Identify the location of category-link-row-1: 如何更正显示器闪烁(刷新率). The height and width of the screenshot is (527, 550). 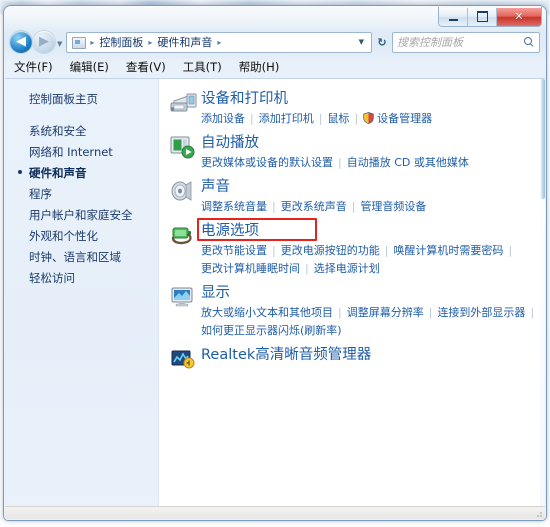
(373, 329).